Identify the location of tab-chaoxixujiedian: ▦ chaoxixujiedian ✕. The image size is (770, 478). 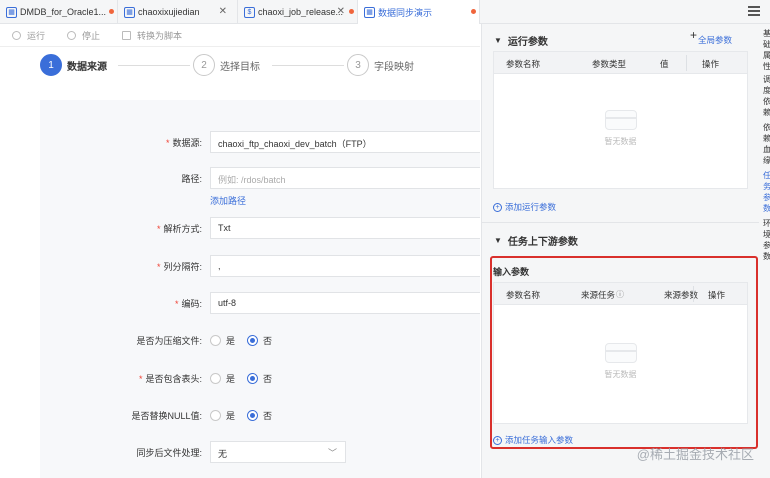
(178, 12).